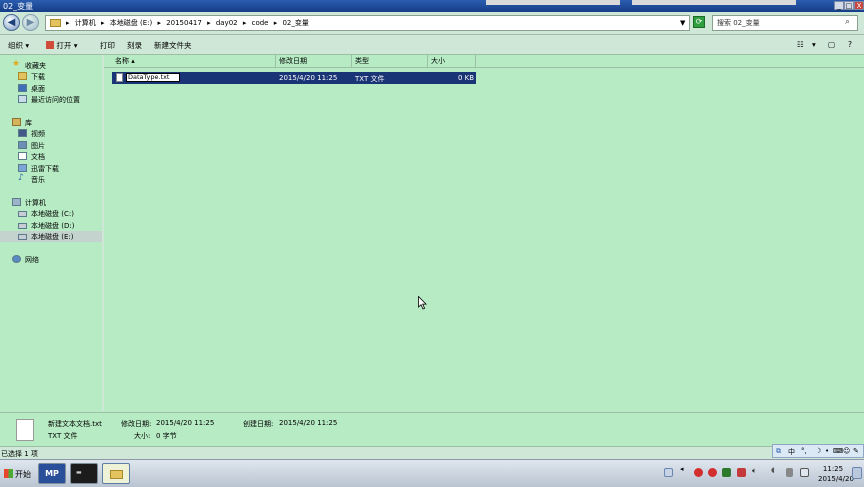  What do you see at coordinates (52, 473) in the screenshot?
I see `taskbar-mp-app-icon: MP` at bounding box center [52, 473].